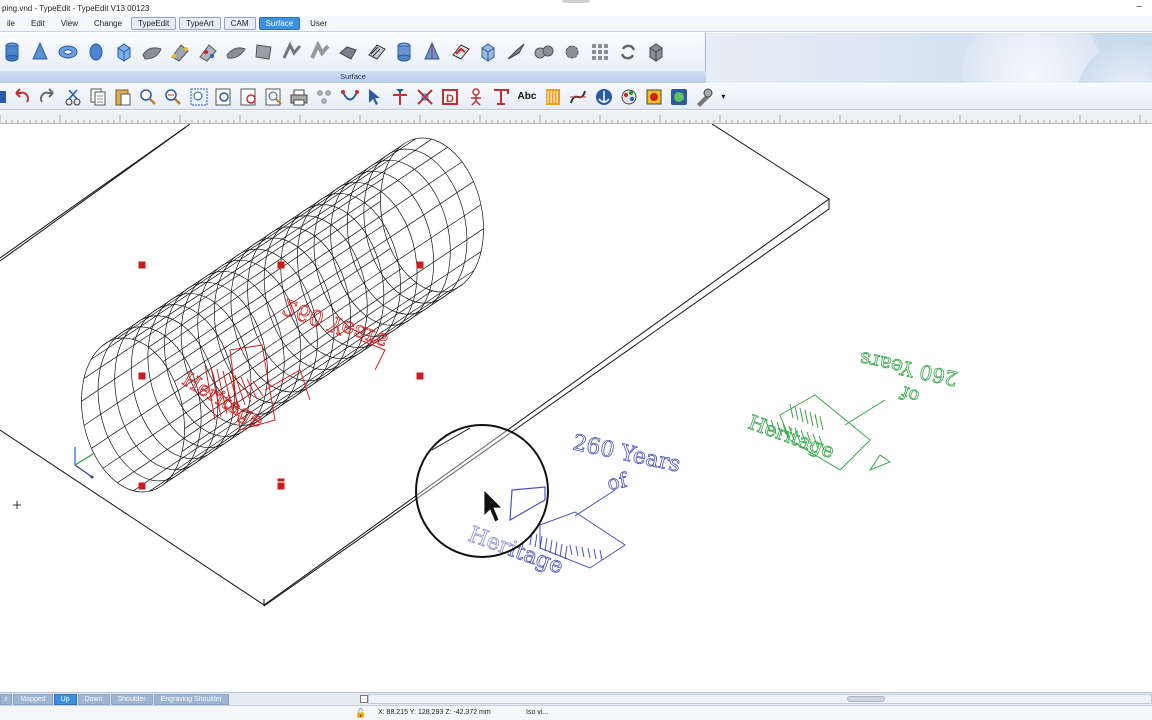 The width and height of the screenshot is (1152, 720). Describe the element at coordinates (84, 463) in the screenshot. I see `axis-gizmo` at that location.